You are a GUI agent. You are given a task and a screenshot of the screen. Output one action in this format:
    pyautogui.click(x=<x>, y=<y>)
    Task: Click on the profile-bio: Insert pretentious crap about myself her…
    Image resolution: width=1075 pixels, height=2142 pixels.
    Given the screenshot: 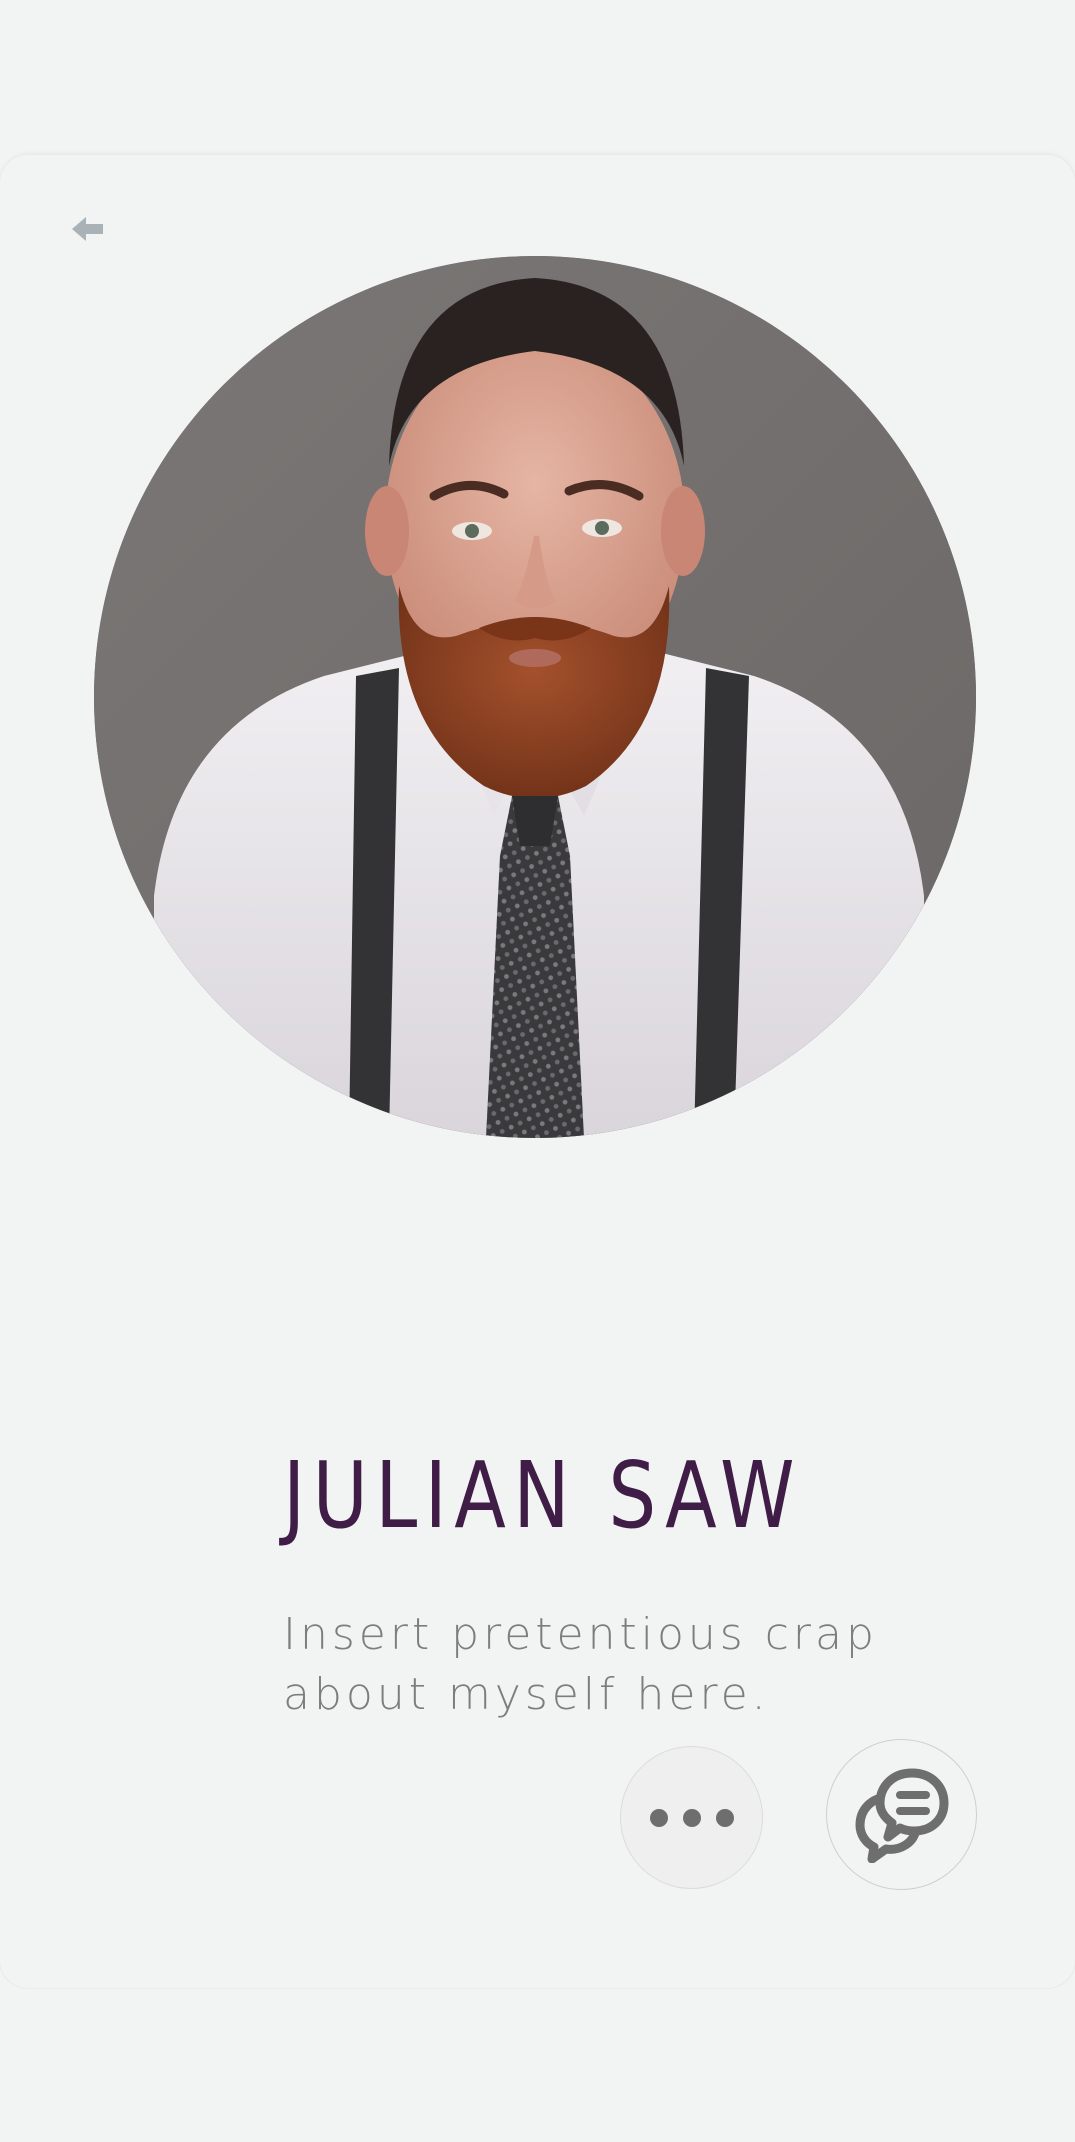 What is the action you would take?
    pyautogui.click(x=580, y=1664)
    